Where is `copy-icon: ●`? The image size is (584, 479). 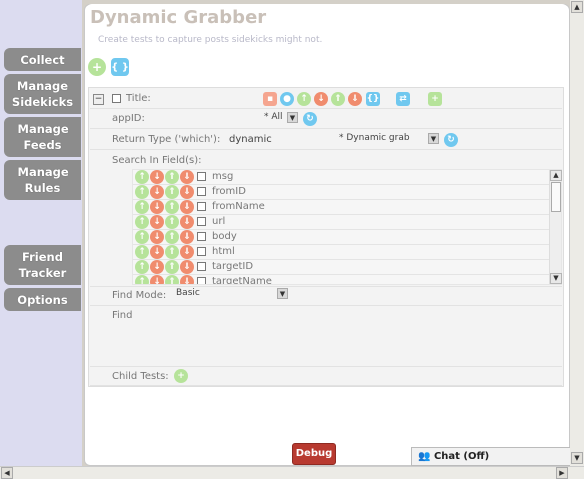 copy-icon: ● is located at coordinates (287, 99).